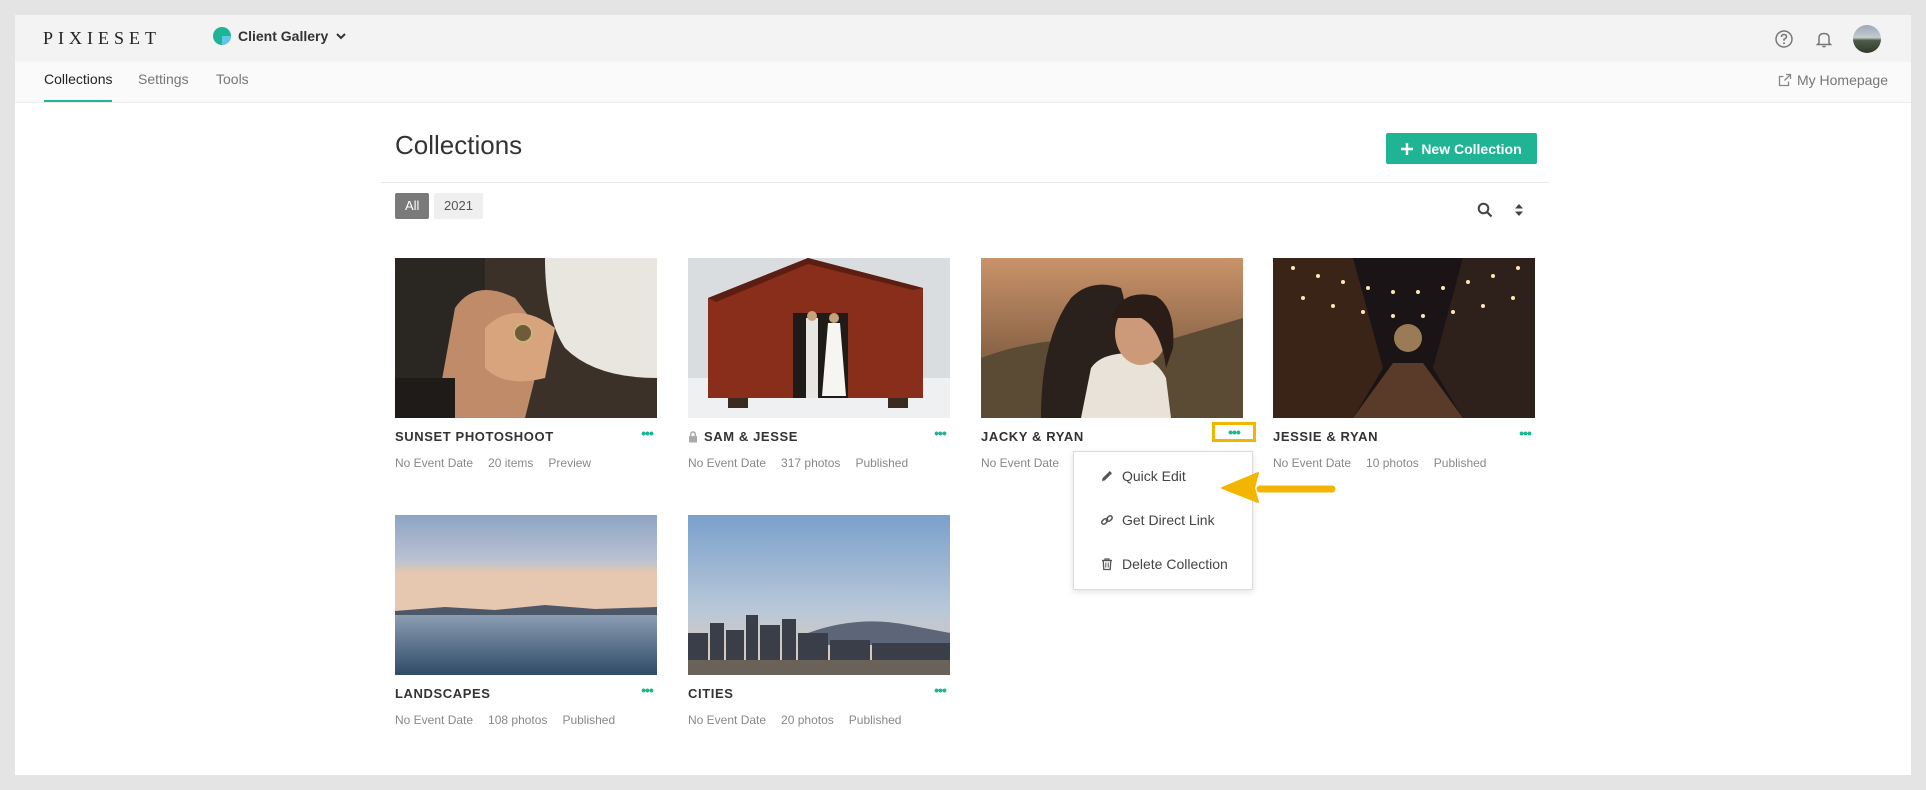 This screenshot has width=1926, height=790. I want to click on collection-thumbnail-cities, so click(819, 595).